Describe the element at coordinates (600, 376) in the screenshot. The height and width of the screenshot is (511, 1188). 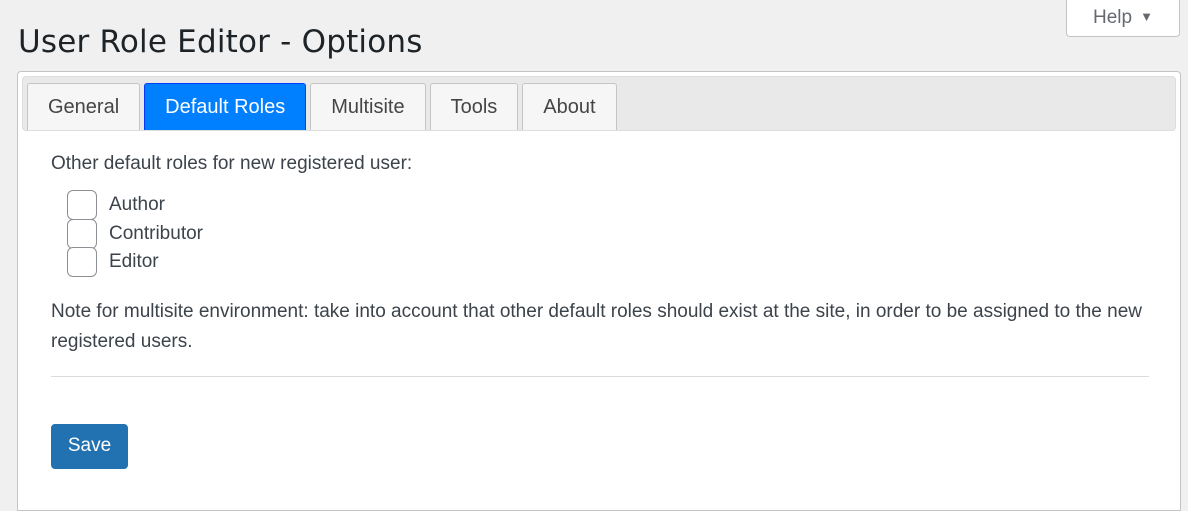
I see `divider` at that location.